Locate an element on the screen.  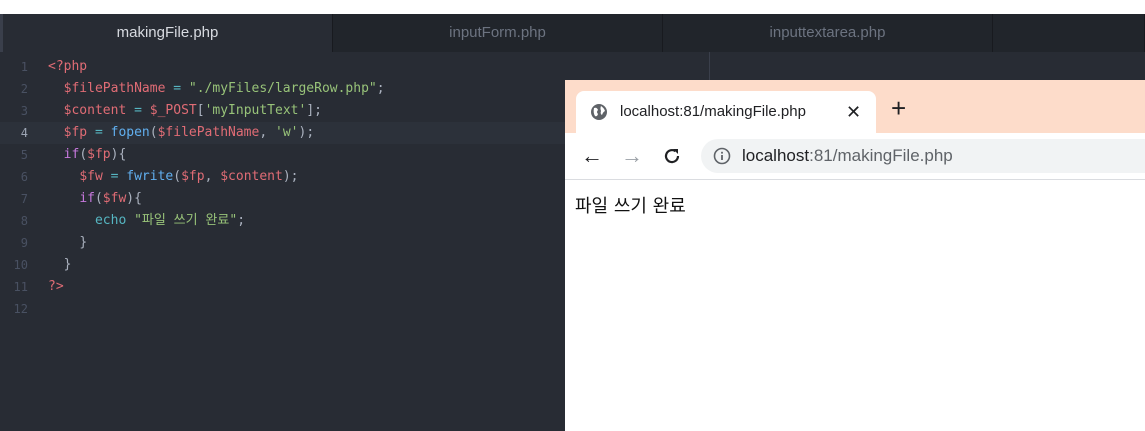
page-output-text: 파일 쓰기 완료 is located at coordinates (630, 206).